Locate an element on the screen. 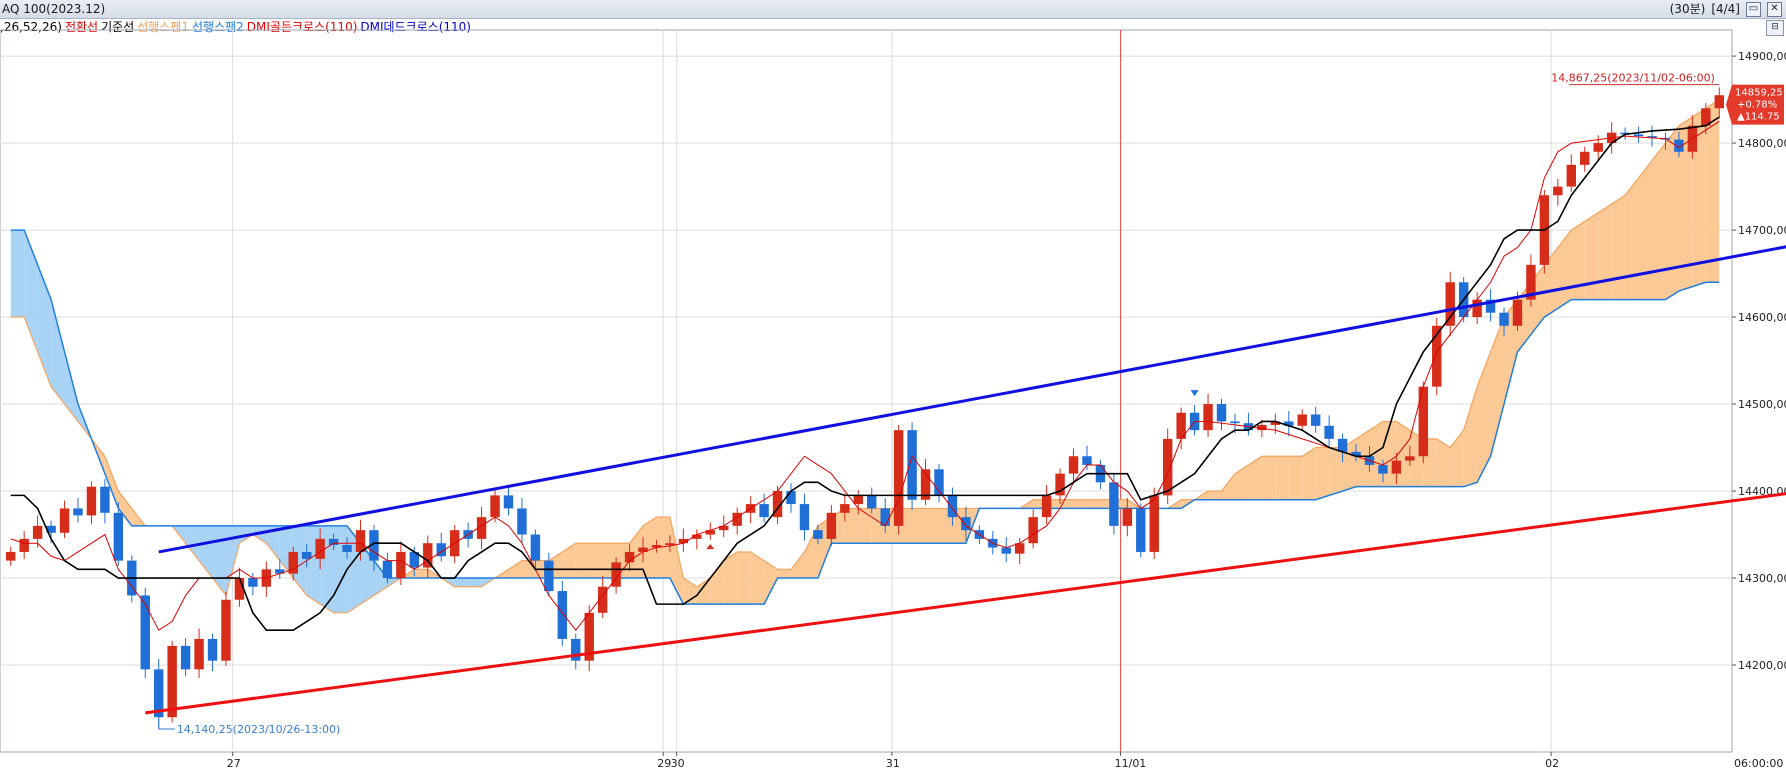 Image resolution: width=1786 pixels, height=773 pixels. low-annotation: 14,140,25(2023/10/26-13:00) is located at coordinates (259, 729).